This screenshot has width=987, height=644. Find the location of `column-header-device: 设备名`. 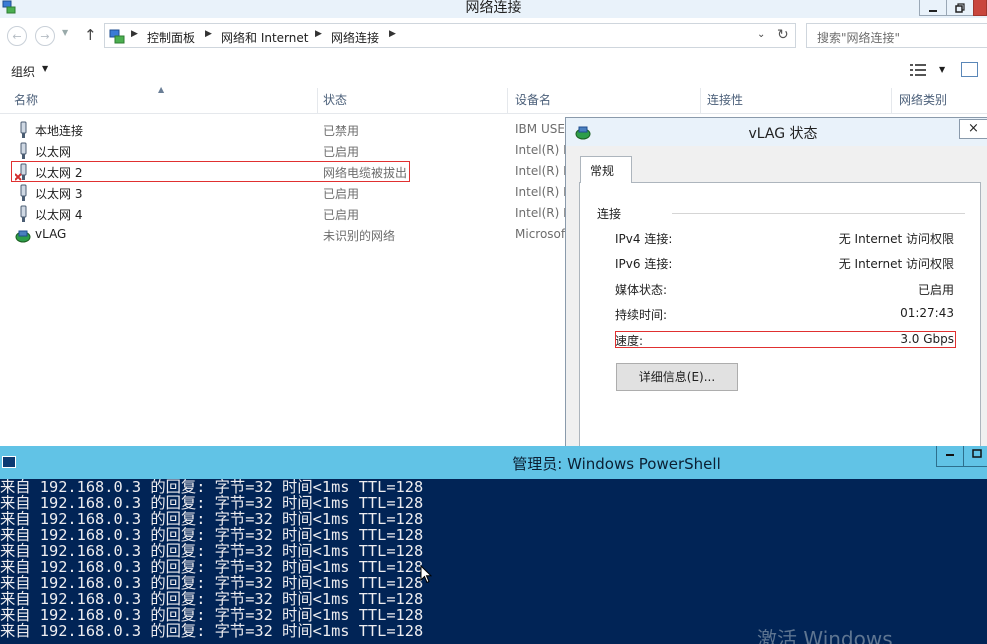

column-header-device: 设备名 is located at coordinates (604, 101).